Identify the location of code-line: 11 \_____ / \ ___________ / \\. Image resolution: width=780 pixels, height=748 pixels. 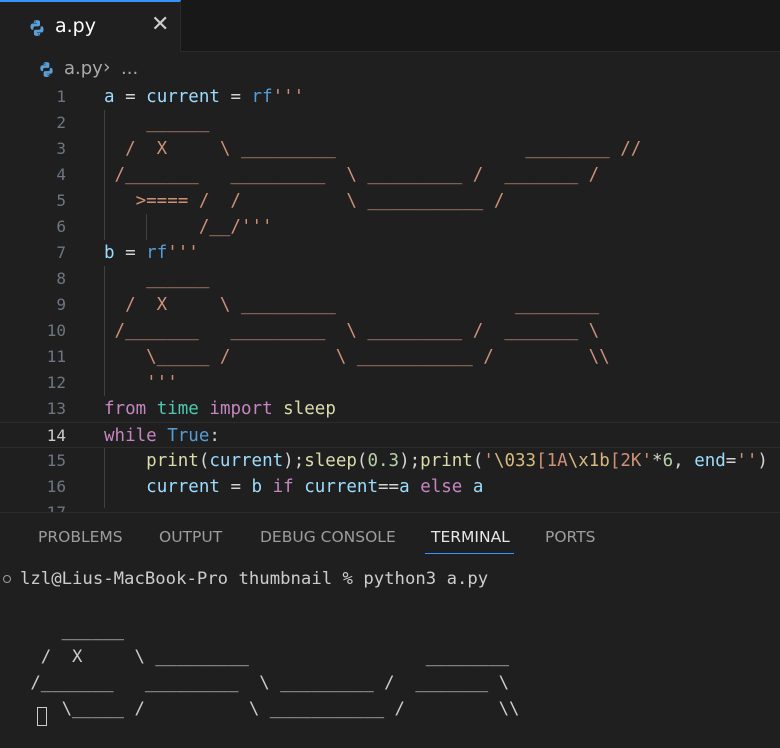
(390, 357).